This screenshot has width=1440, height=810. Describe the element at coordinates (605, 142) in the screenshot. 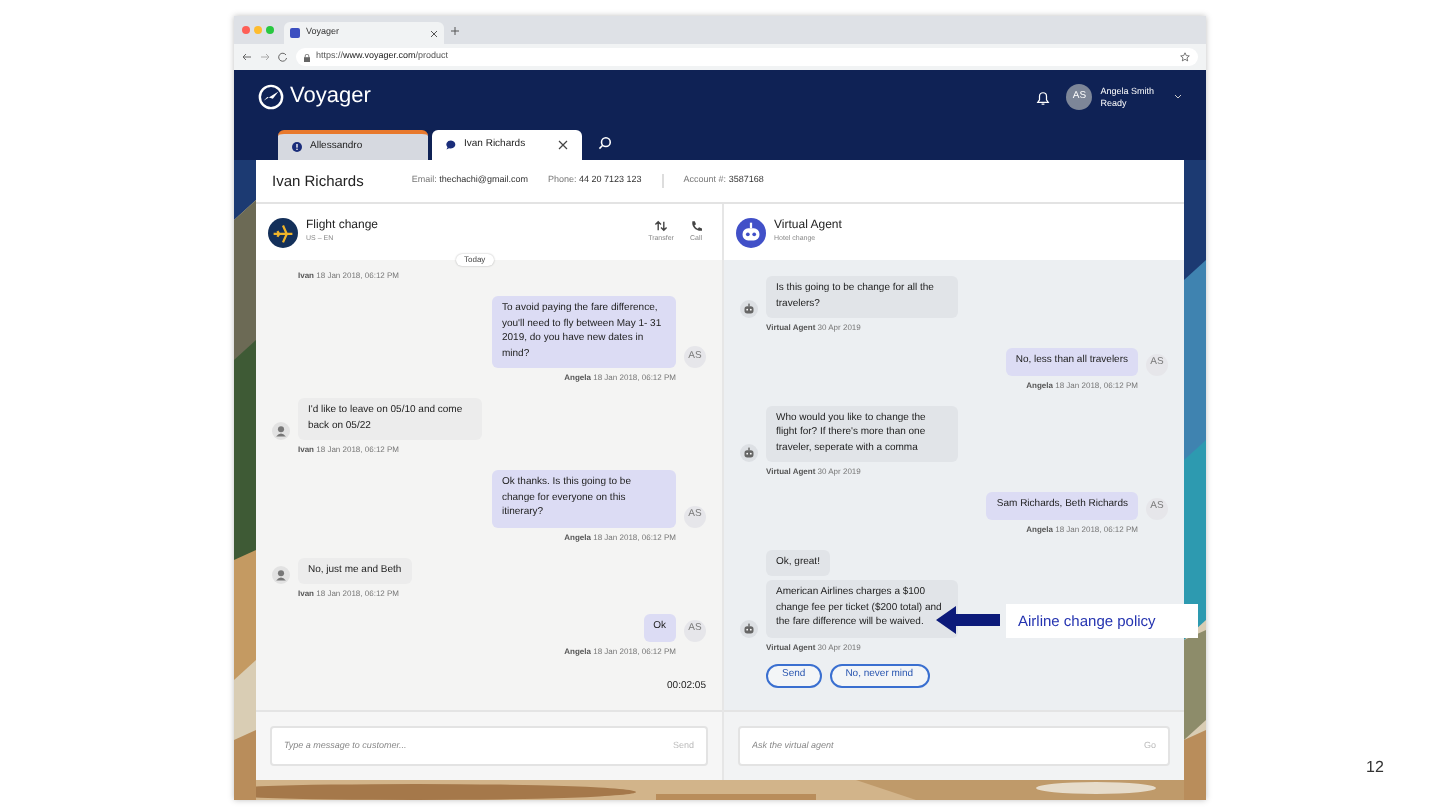

I see `search-icon` at that location.